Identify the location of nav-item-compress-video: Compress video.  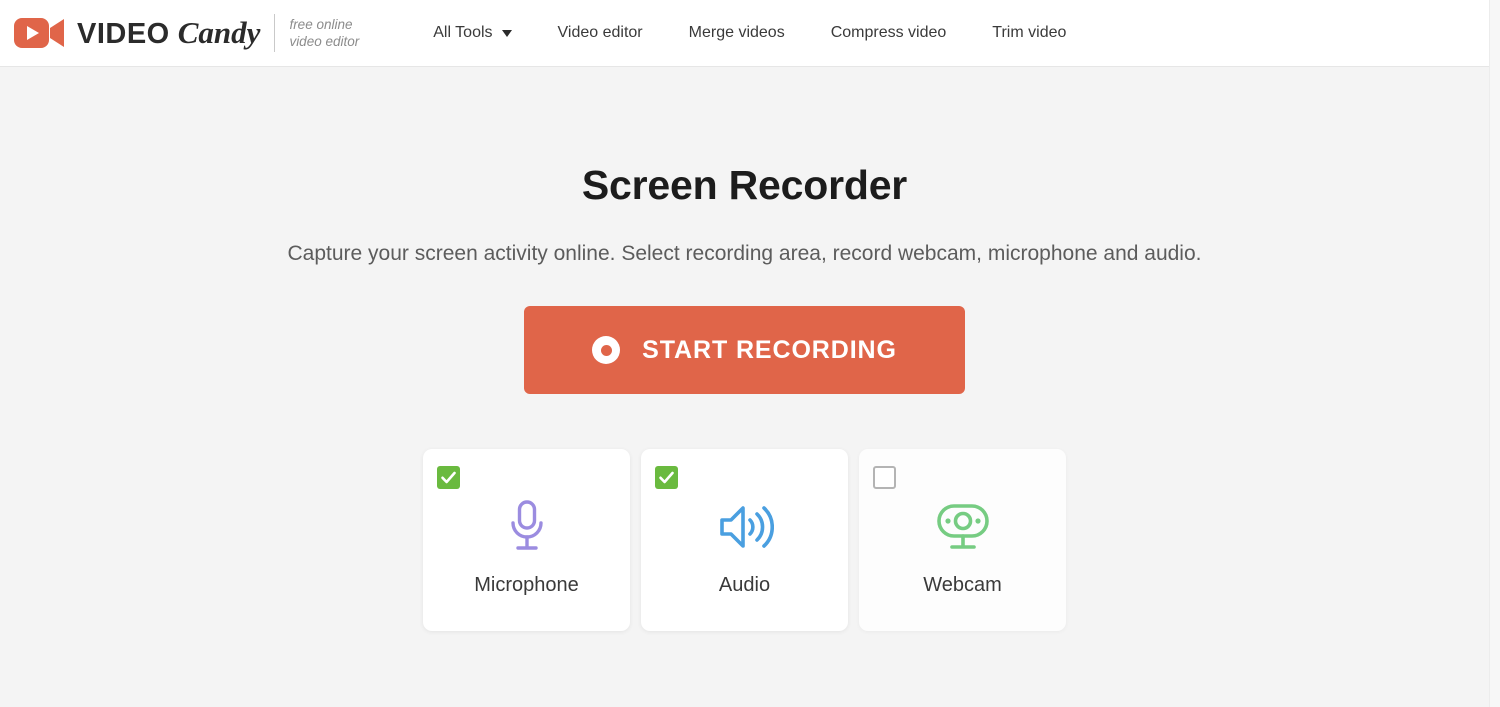
(889, 33).